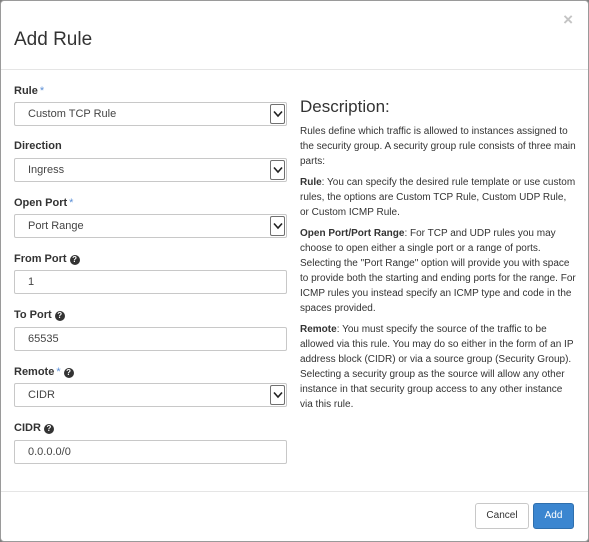 Image resolution: width=589 pixels, height=542 pixels. I want to click on direction-label-text: Direction, so click(38, 146).